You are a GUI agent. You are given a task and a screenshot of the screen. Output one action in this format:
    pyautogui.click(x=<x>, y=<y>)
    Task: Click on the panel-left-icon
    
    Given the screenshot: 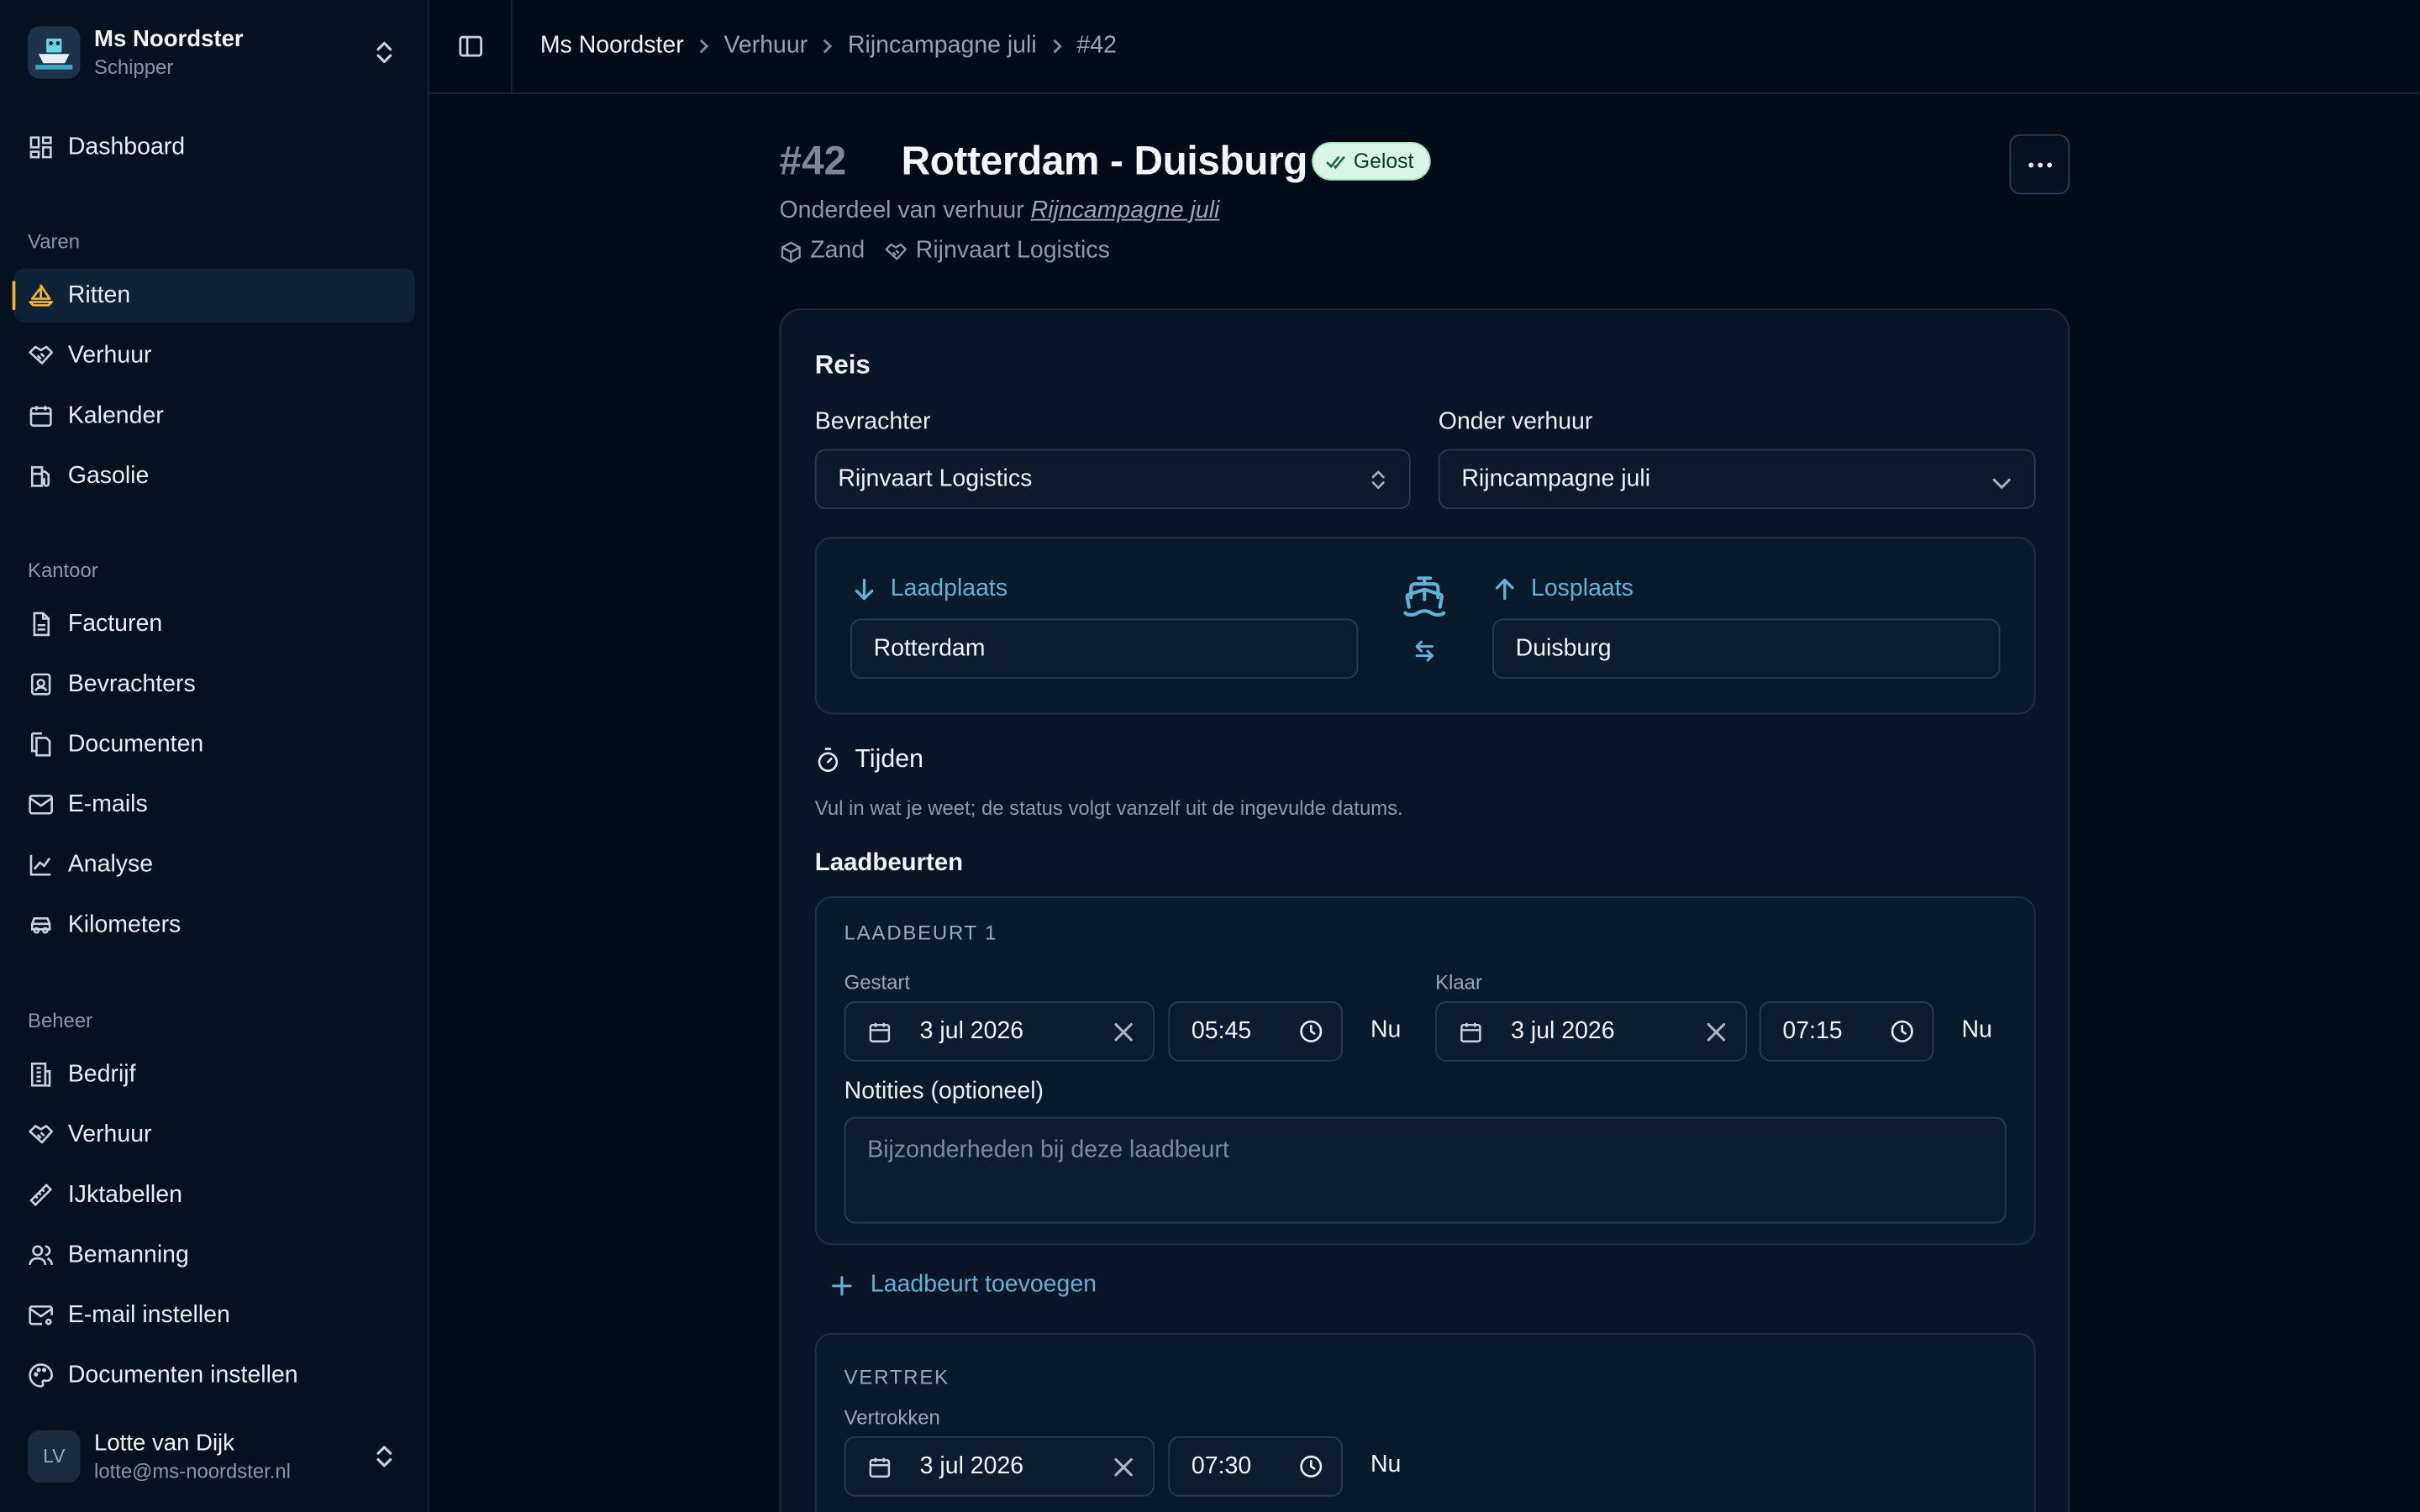 What is the action you would take?
    pyautogui.click(x=470, y=46)
    